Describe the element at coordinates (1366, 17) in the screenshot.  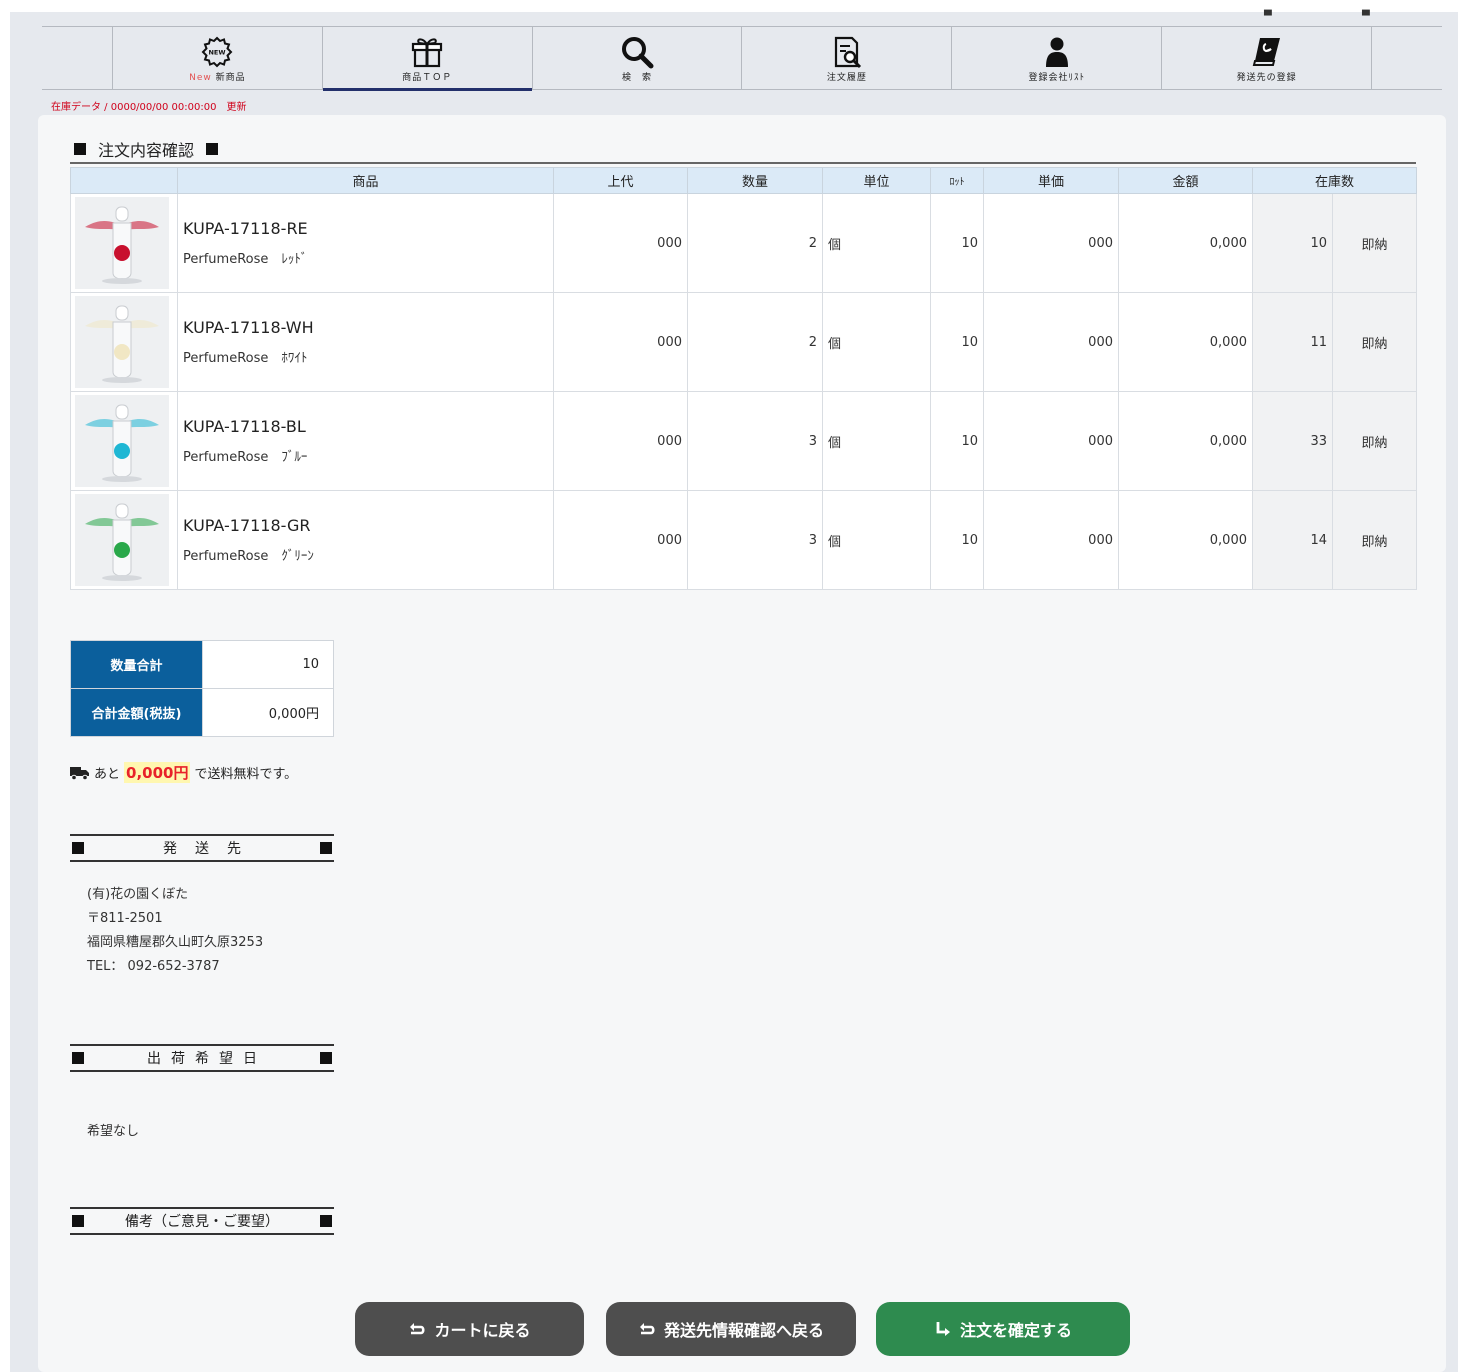
I see `logout-icon: ▀` at that location.